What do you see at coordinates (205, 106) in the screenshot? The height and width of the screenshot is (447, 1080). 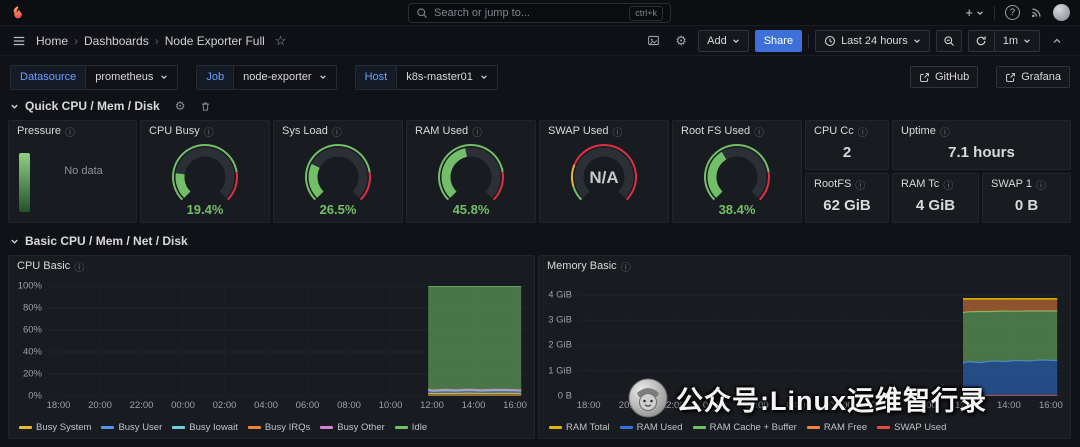 I see `row-delete-trash-icon` at bounding box center [205, 106].